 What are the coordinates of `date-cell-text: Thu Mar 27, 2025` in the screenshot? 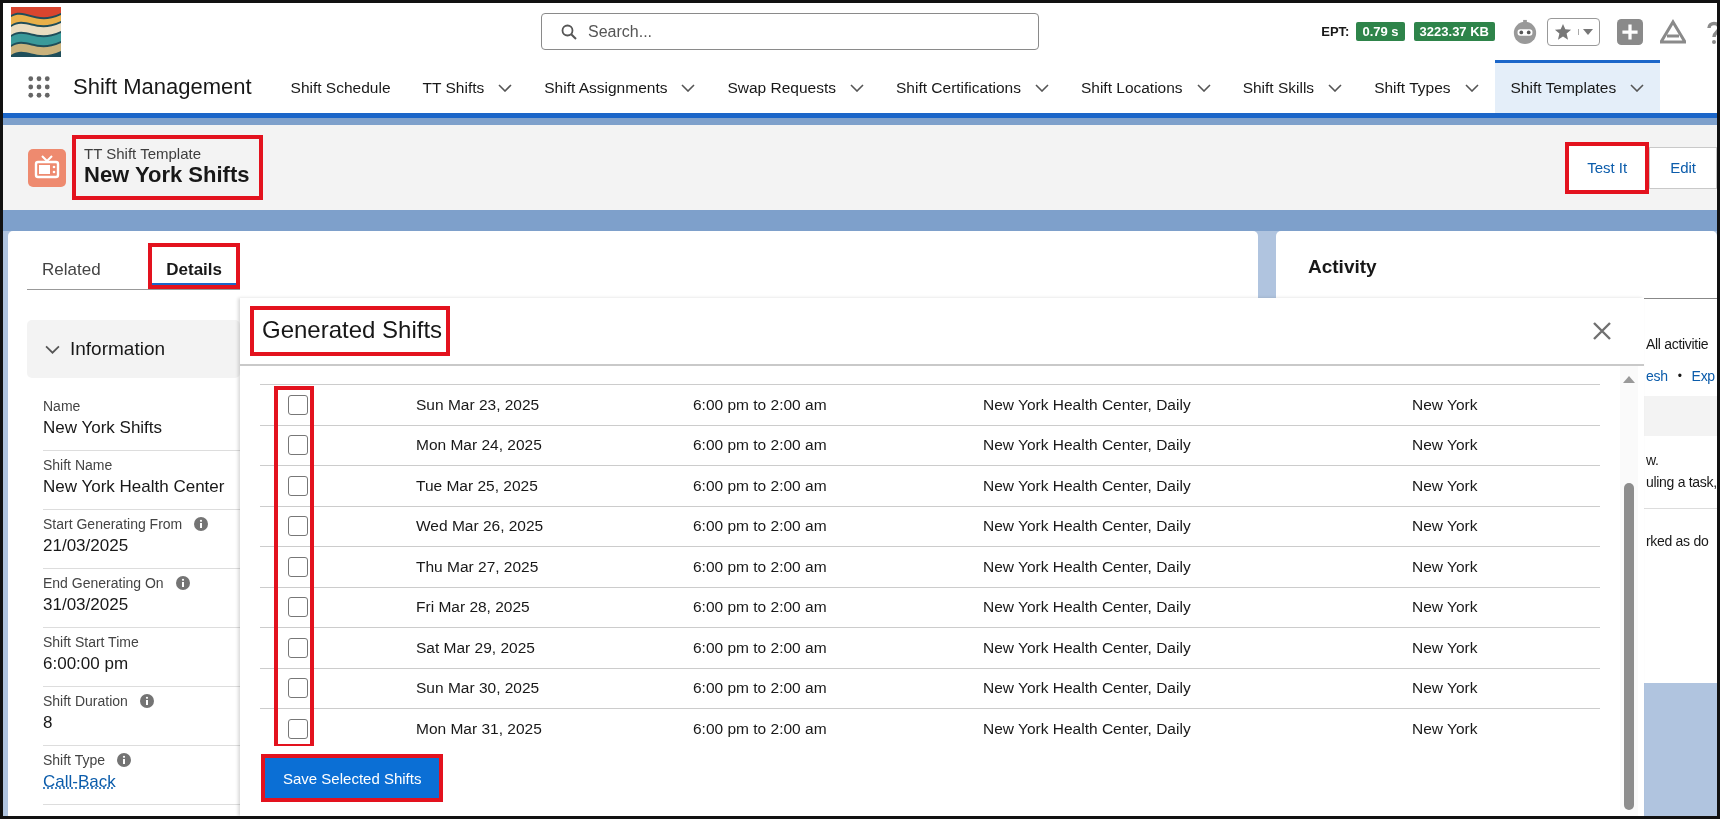 It's located at (478, 566).